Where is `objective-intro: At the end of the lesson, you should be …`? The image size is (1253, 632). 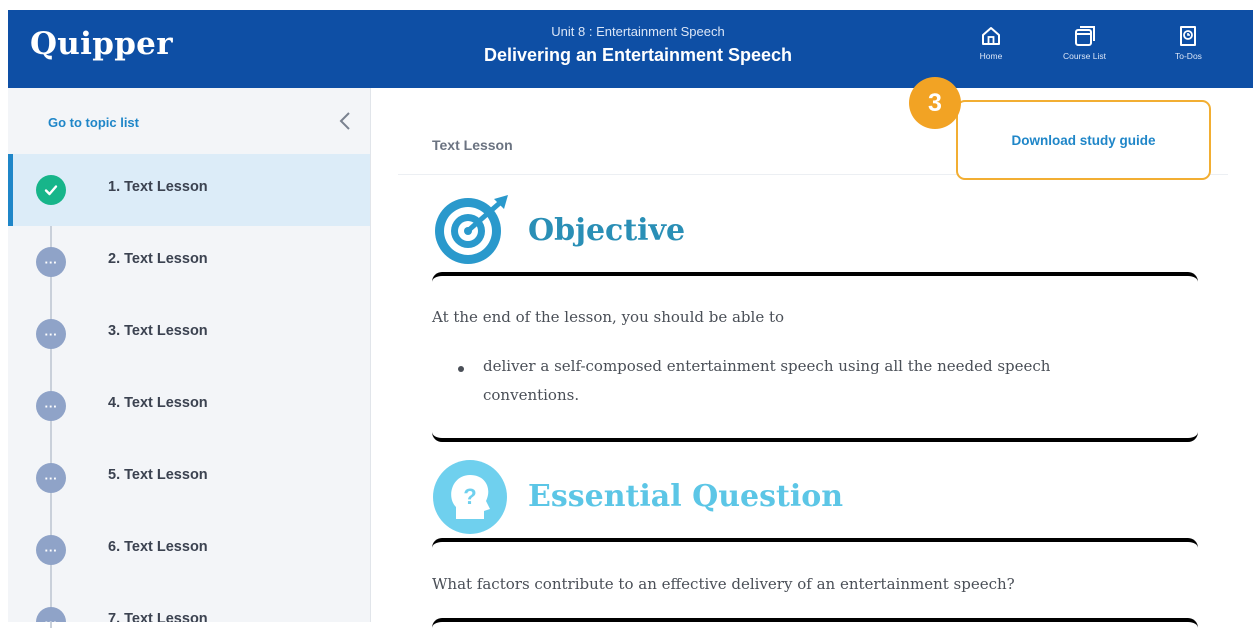
objective-intro: At the end of the lesson, you should be … is located at coordinates (608, 317).